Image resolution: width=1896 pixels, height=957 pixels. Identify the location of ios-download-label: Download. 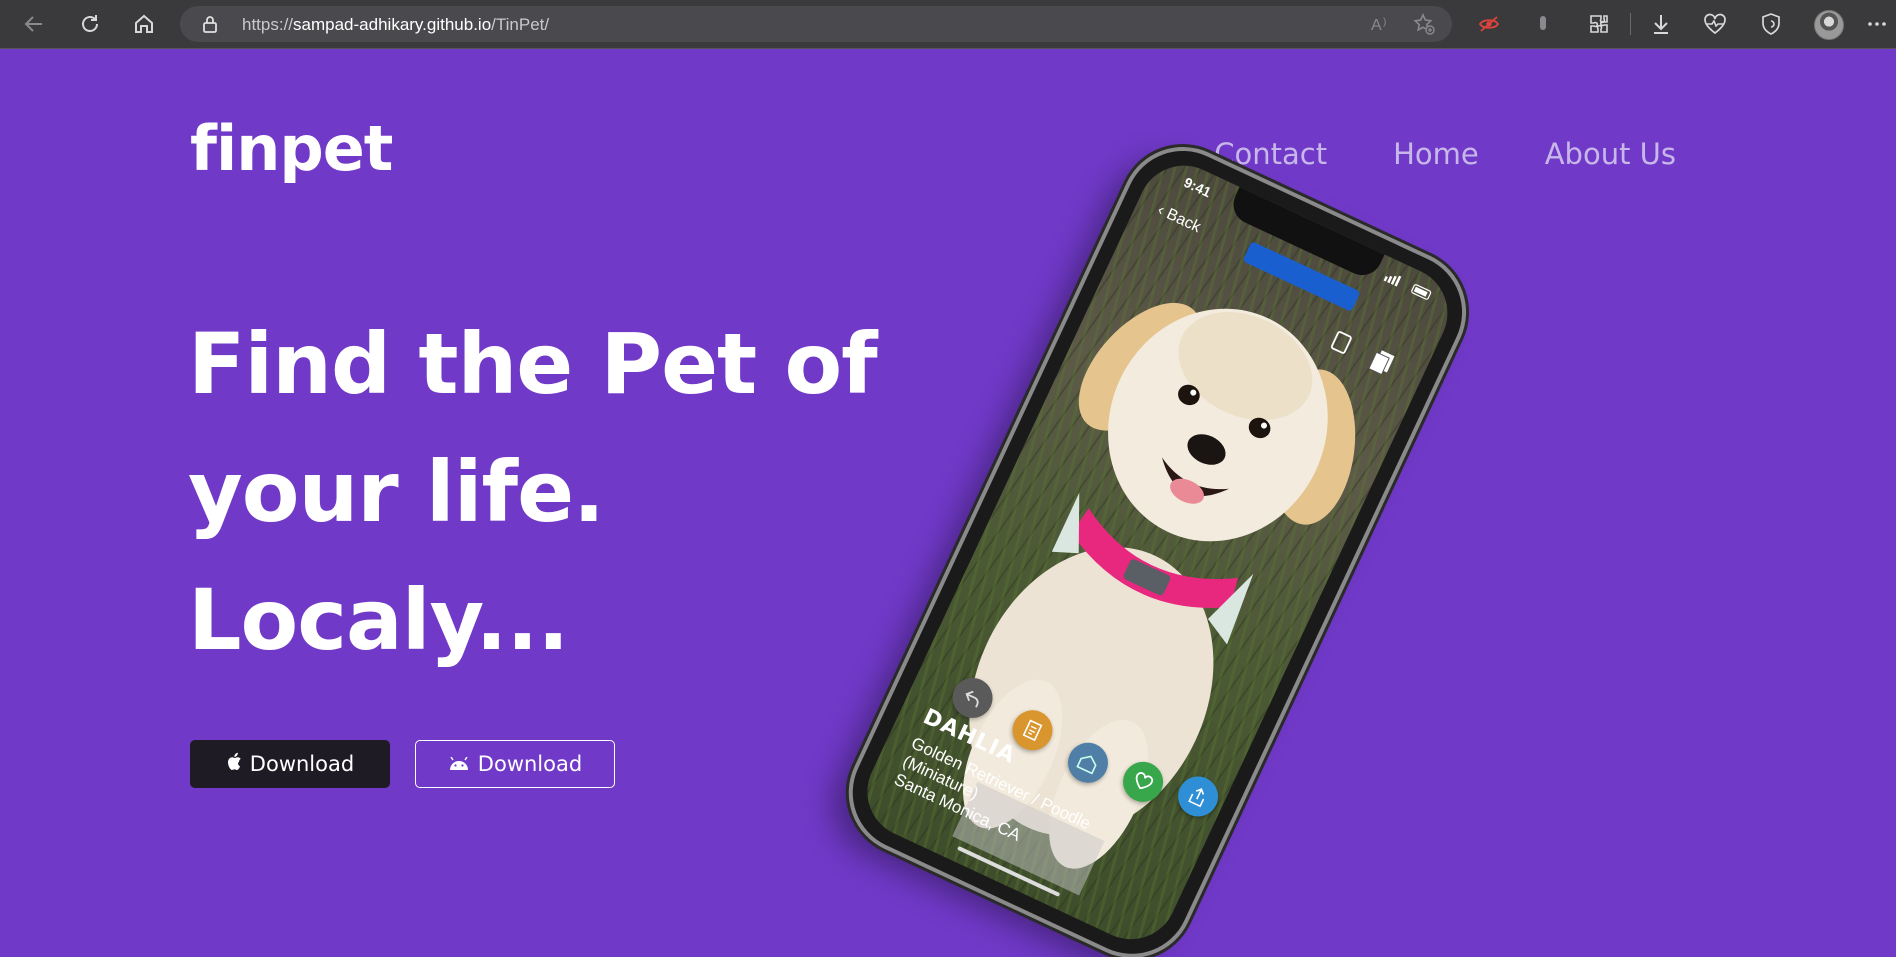
(302, 764).